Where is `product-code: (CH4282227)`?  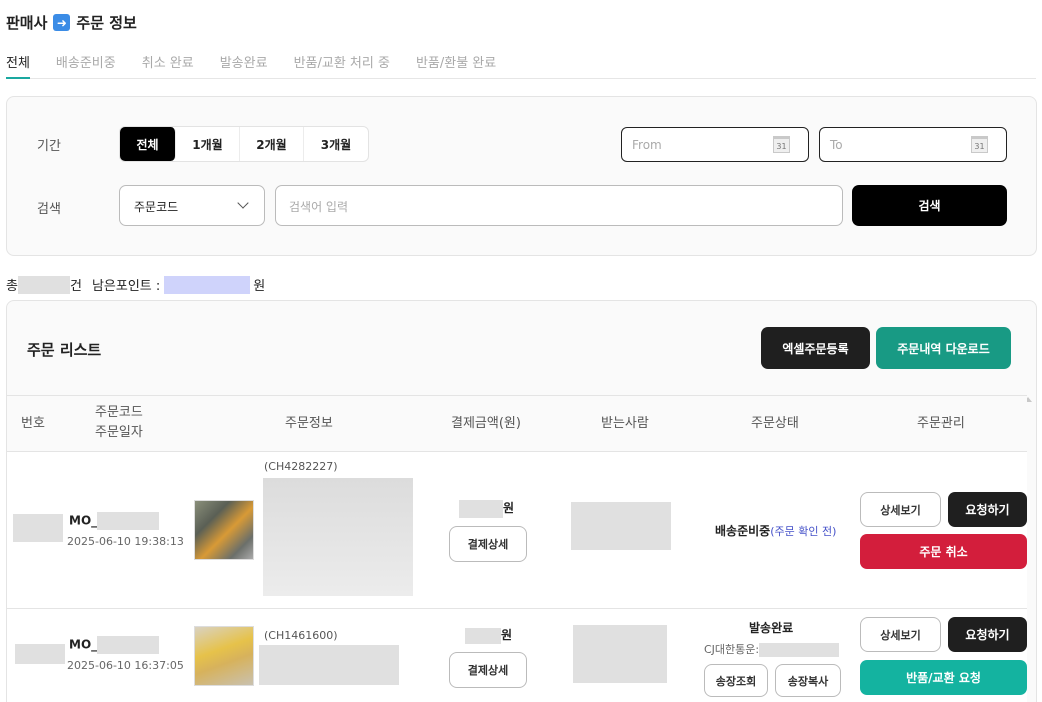
product-code: (CH4282227) is located at coordinates (301, 466).